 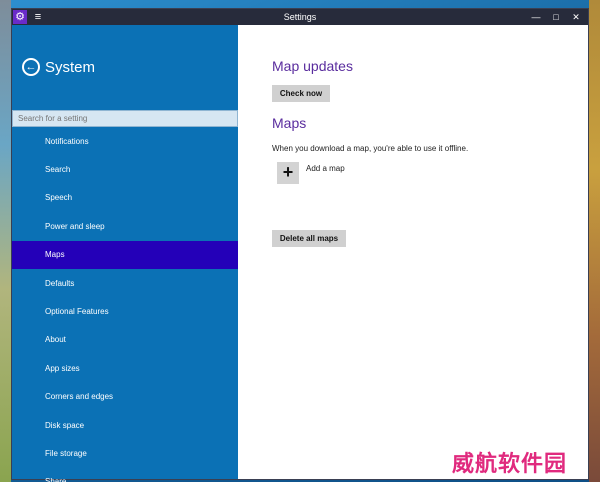 I want to click on add-map-label: Add a map, so click(x=325, y=168).